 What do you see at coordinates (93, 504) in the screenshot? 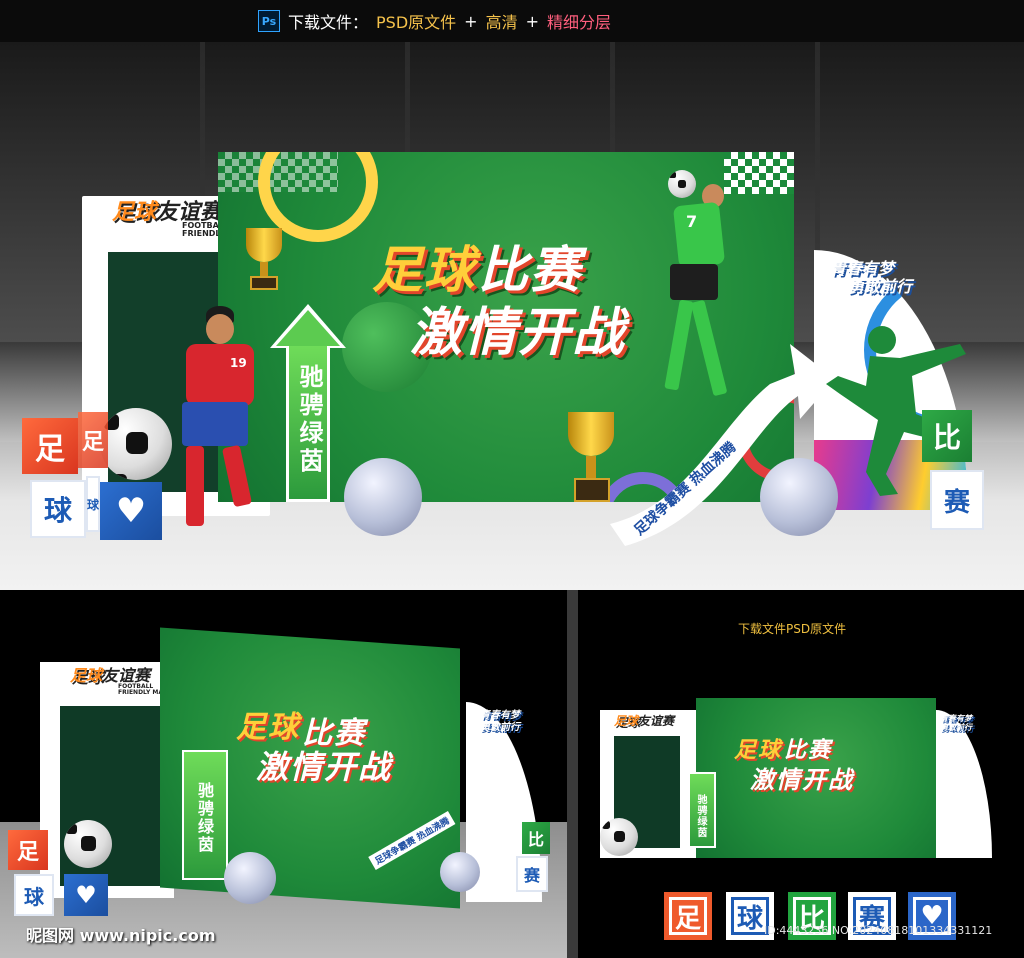
I see `cube-left-side: 球` at bounding box center [93, 504].